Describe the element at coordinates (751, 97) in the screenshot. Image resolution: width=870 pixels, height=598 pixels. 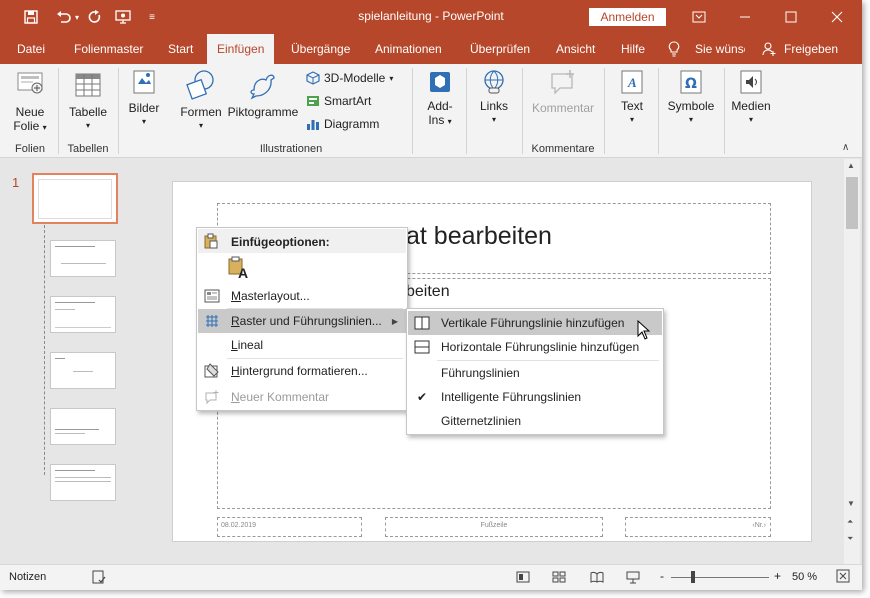
I see `medien-button: Medien ▾` at that location.